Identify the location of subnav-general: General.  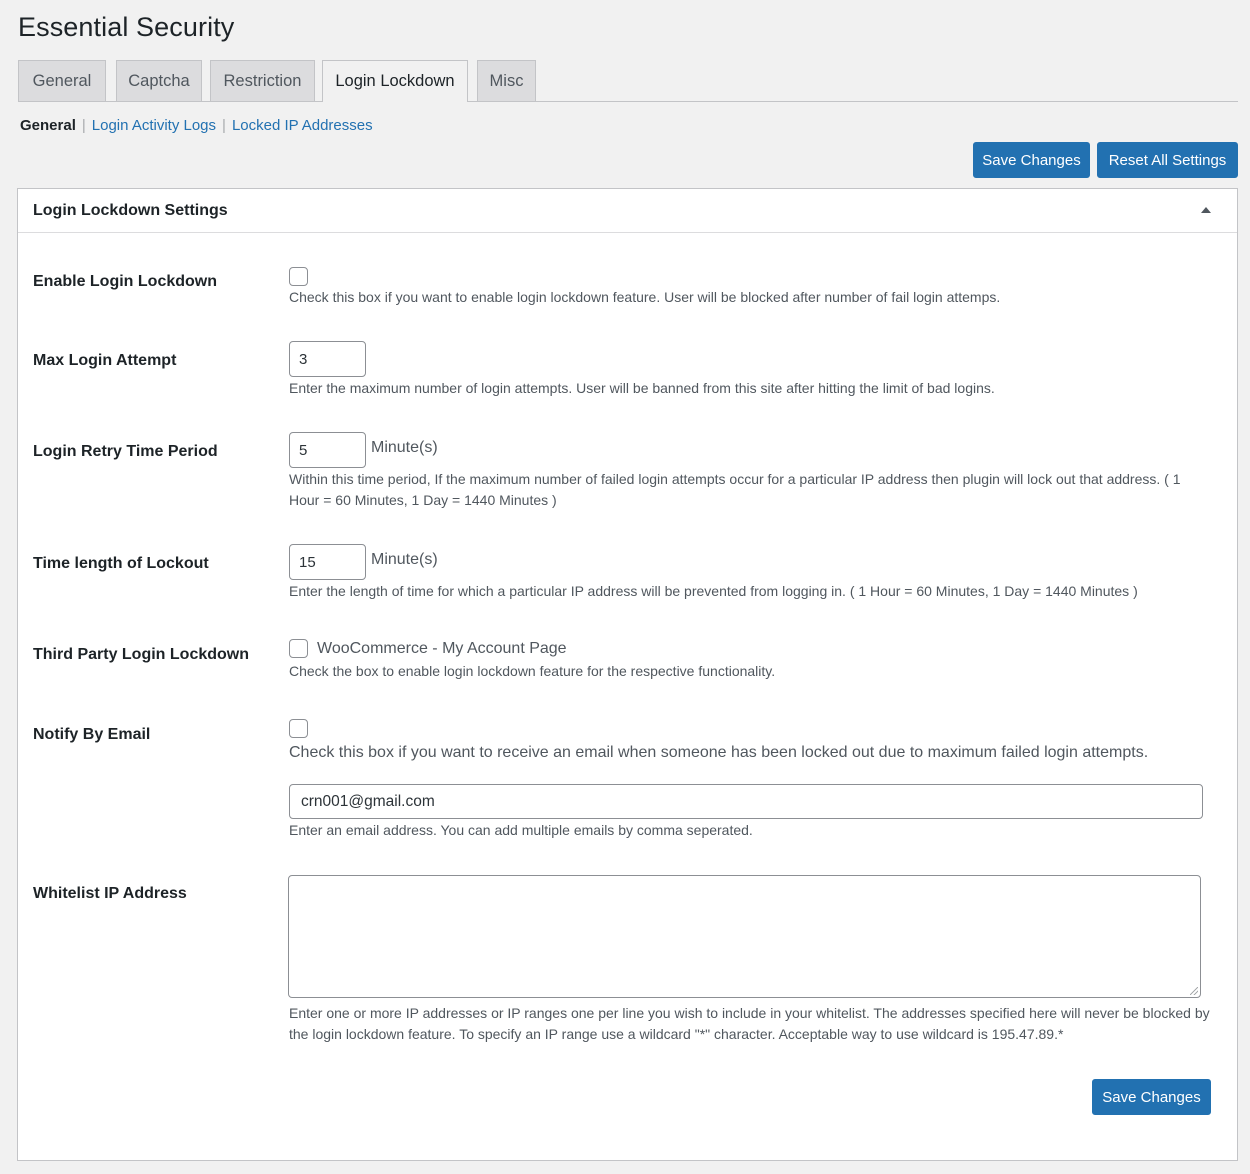
(48, 125).